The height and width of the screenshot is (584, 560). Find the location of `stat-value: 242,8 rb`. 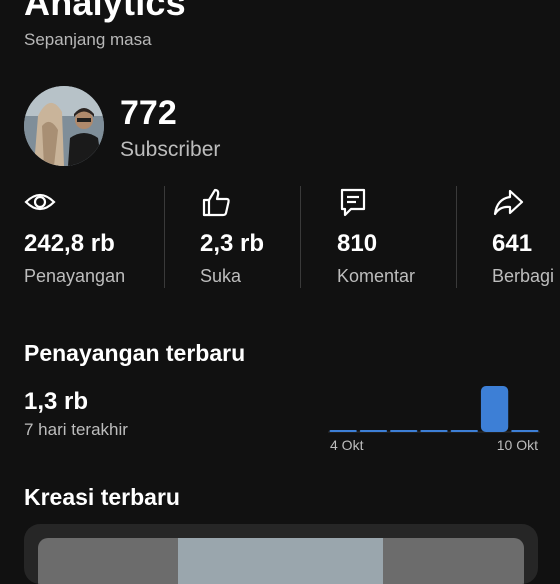

stat-value: 242,8 rb is located at coordinates (69, 243).